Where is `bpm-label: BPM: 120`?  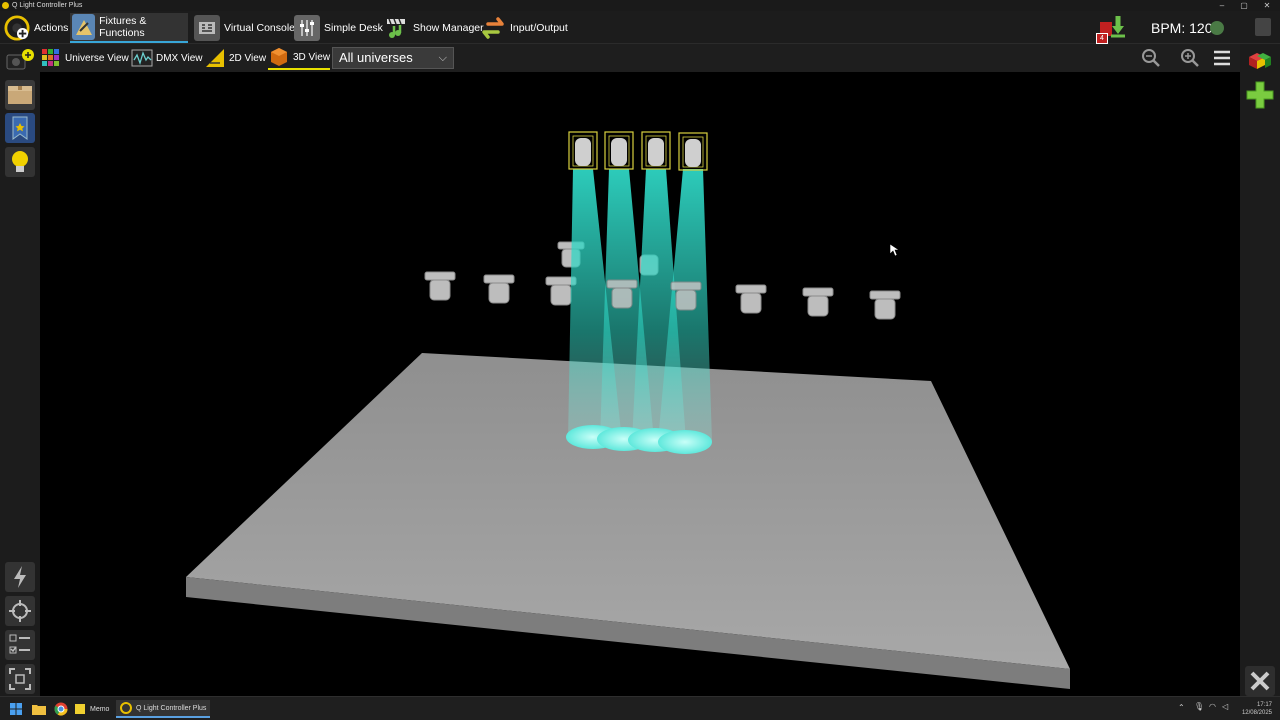
bpm-label: BPM: 120 is located at coordinates (1181, 28).